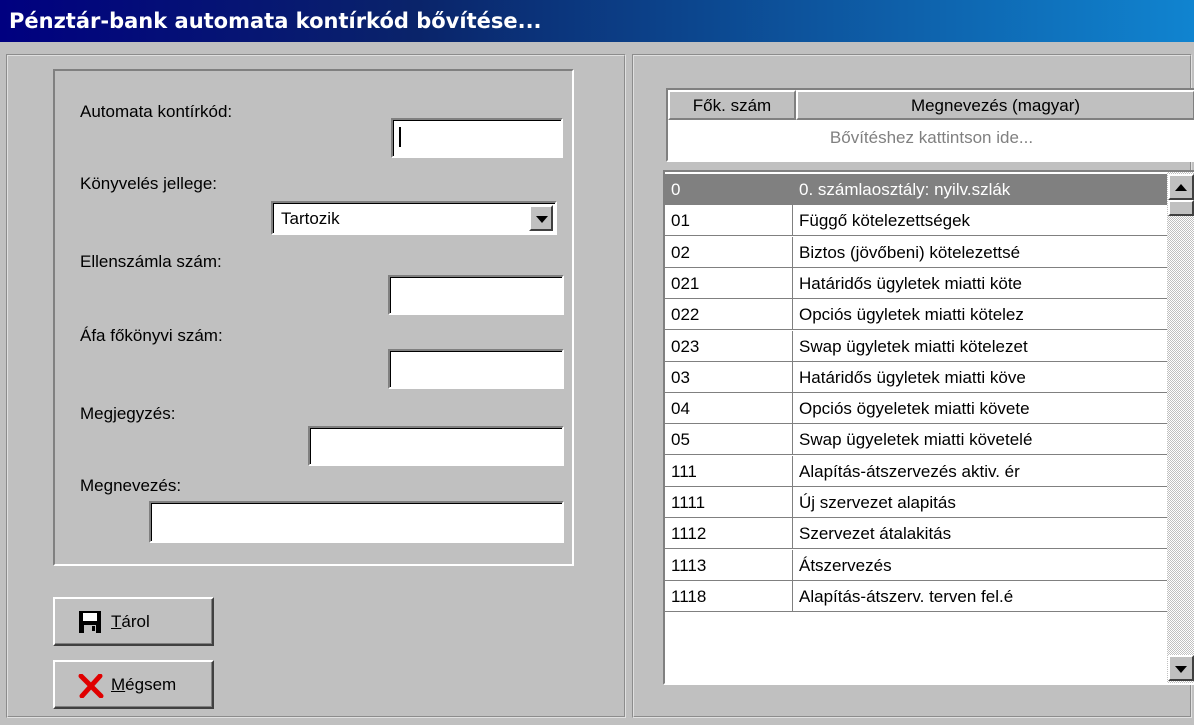 This screenshot has width=1194, height=725. What do you see at coordinates (885, 221) in the screenshot?
I see `account-name-cell: Függő kötelezettségek` at bounding box center [885, 221].